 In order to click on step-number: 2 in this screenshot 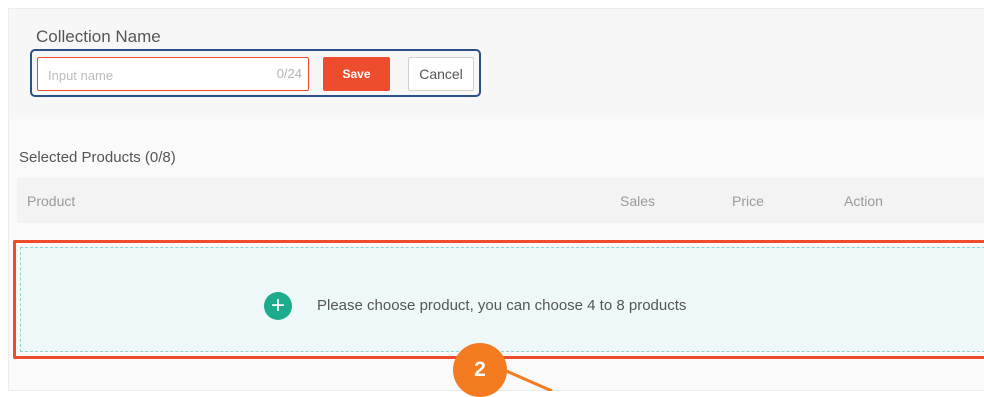, I will do `click(480, 370)`.